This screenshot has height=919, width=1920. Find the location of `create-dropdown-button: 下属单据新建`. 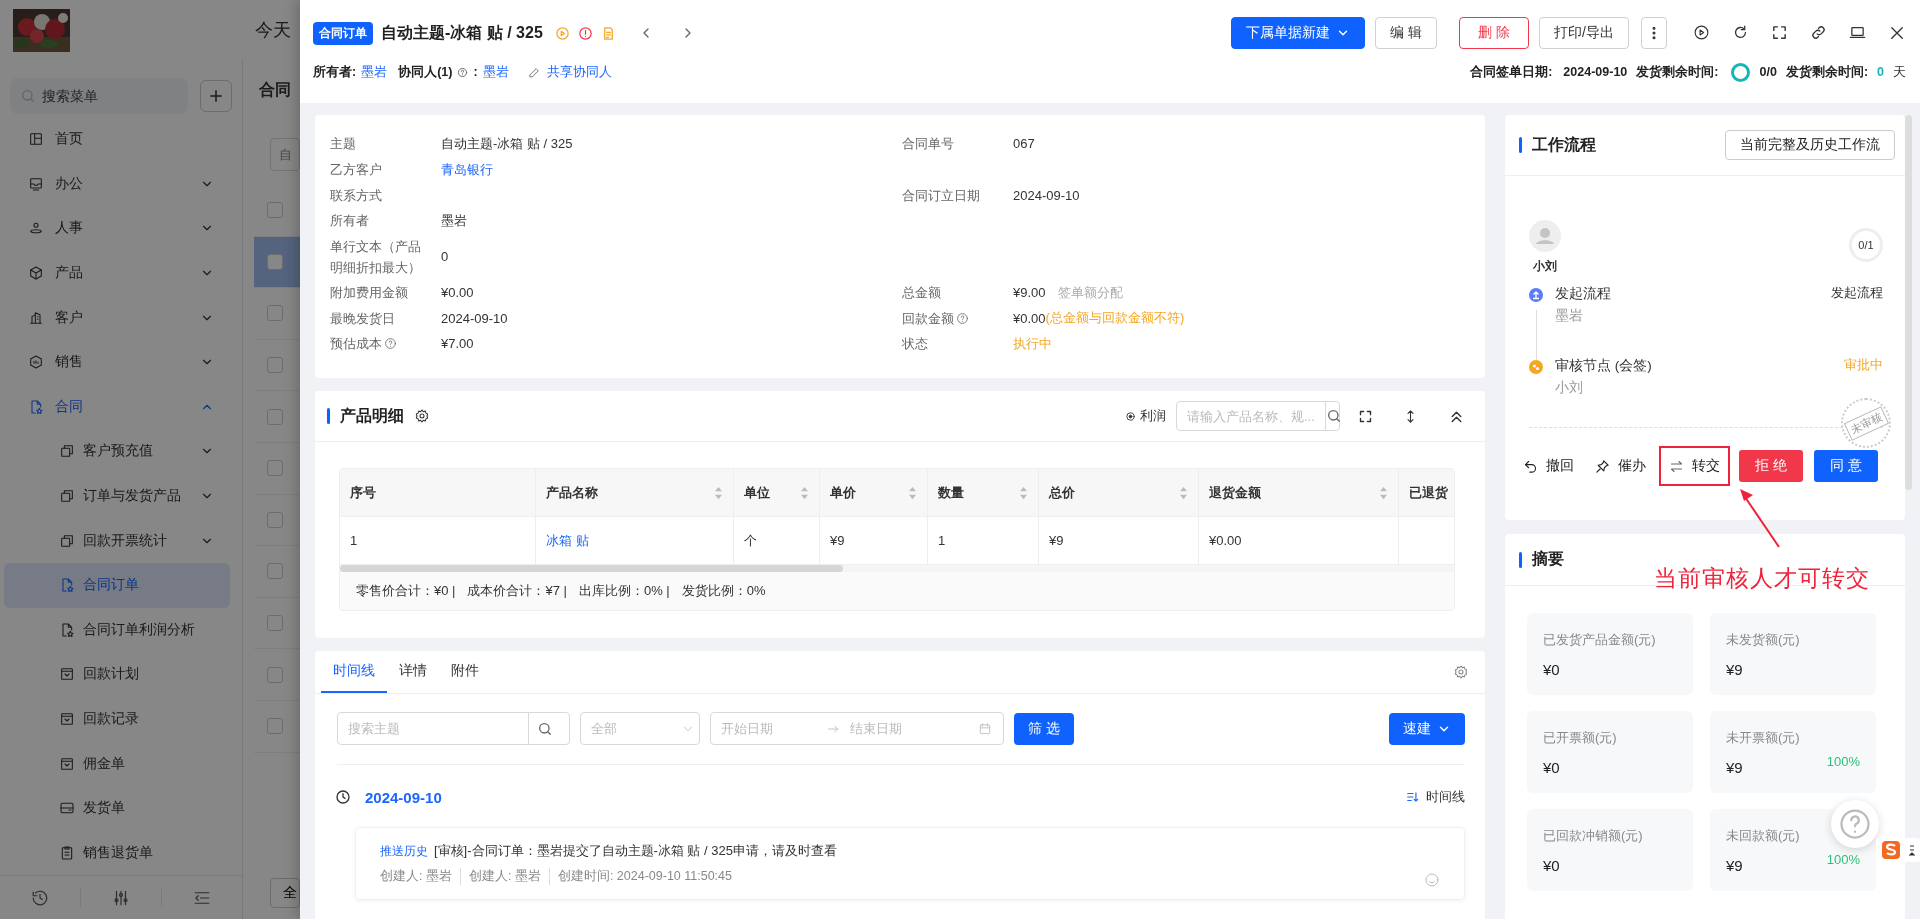

create-dropdown-button: 下属单据新建 is located at coordinates (1298, 33).